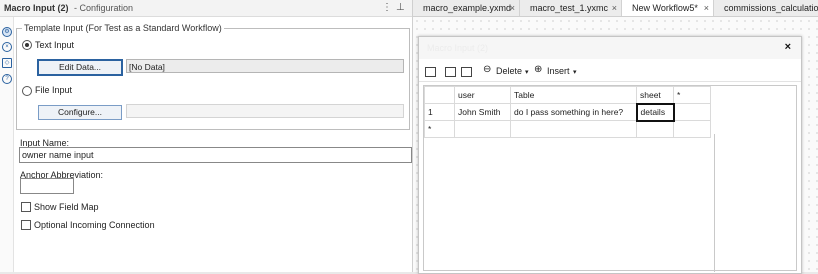 This screenshot has width=818, height=274. What do you see at coordinates (387, 7) in the screenshot?
I see `more-options-icon: ⋮` at bounding box center [387, 7].